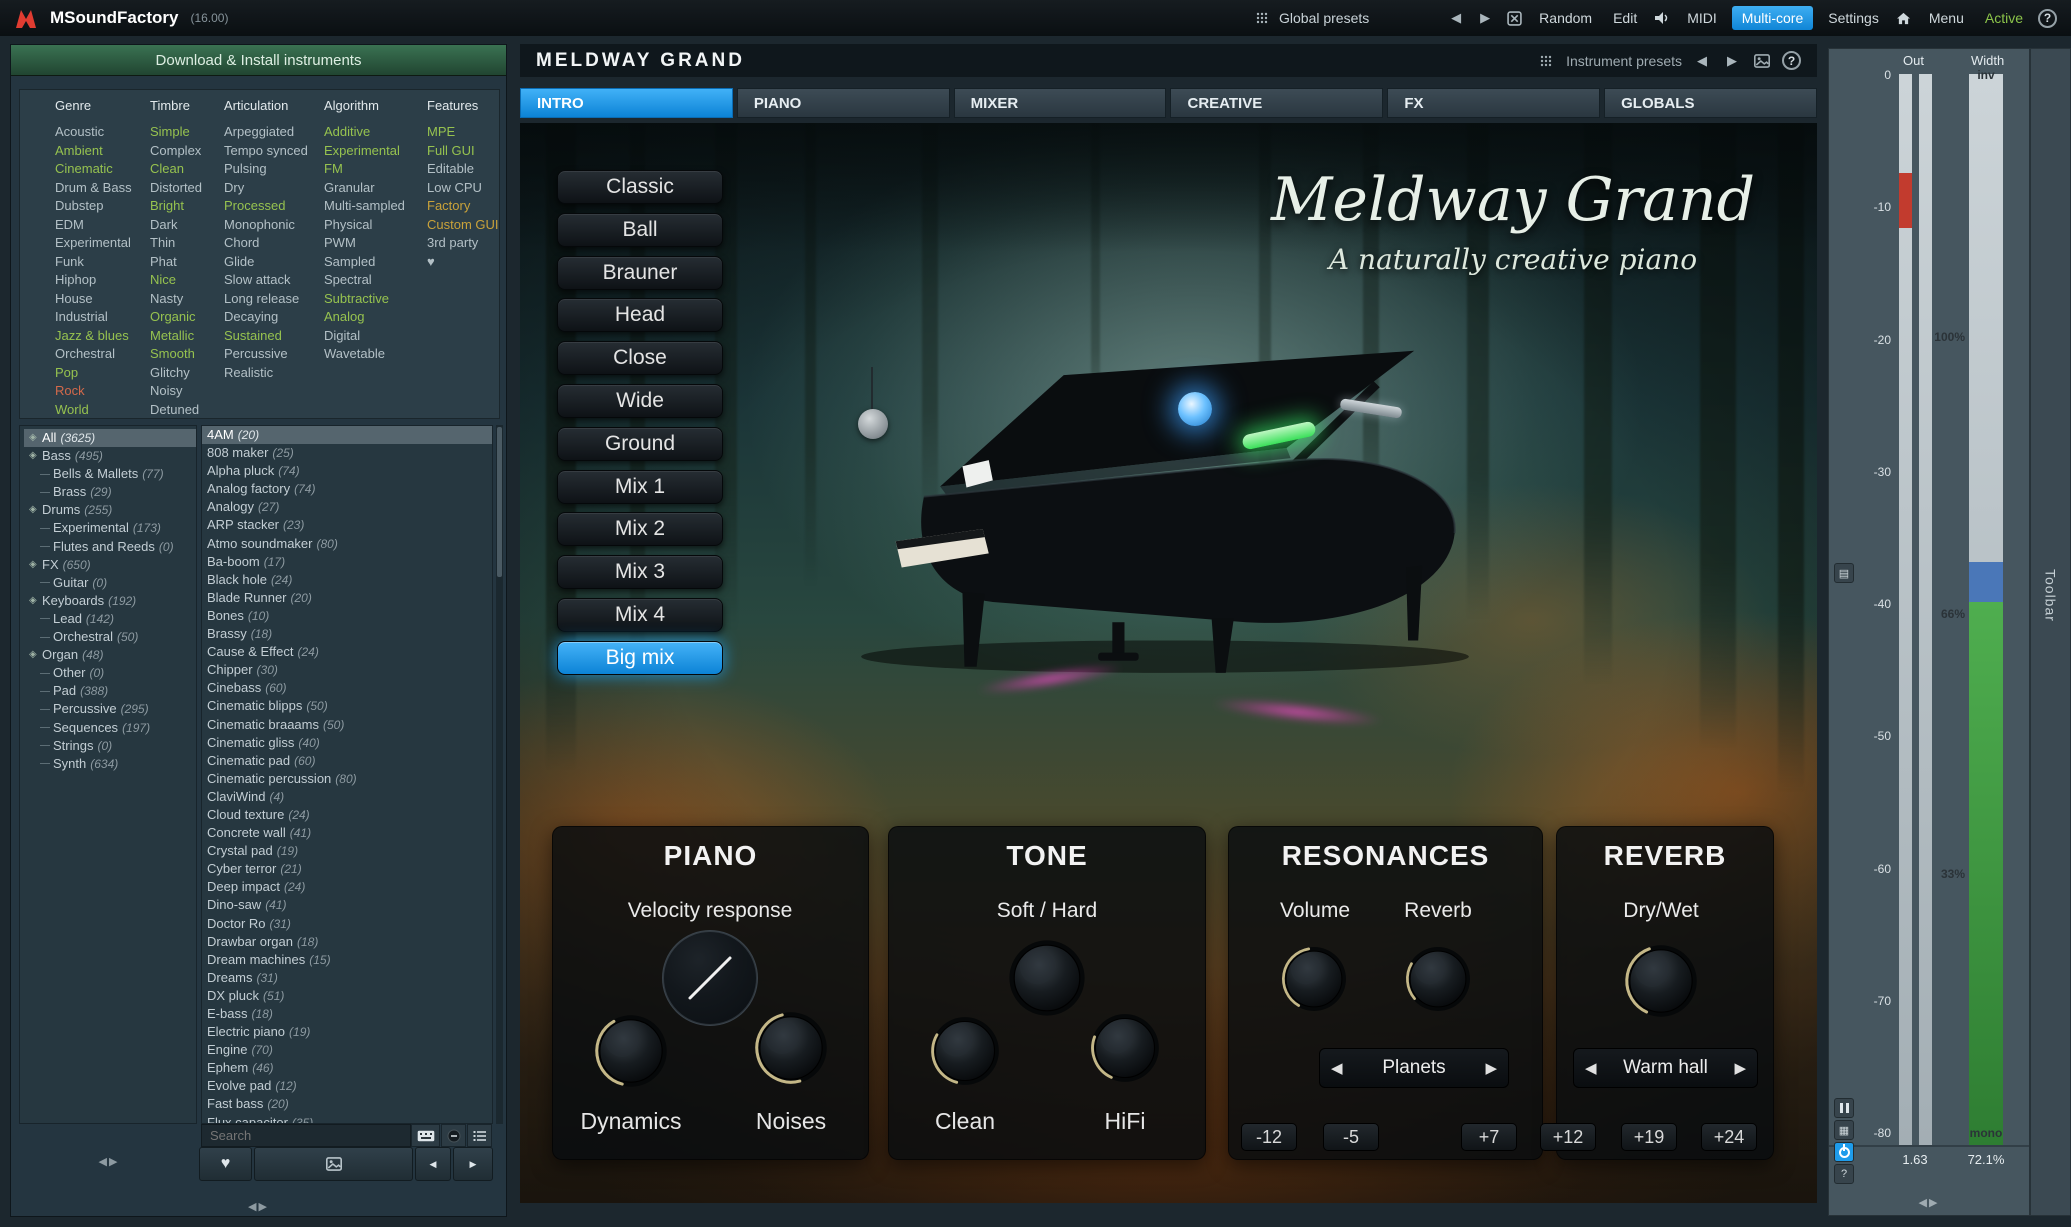  What do you see at coordinates (102, 410) in the screenshot?
I see `filter-world: World` at bounding box center [102, 410].